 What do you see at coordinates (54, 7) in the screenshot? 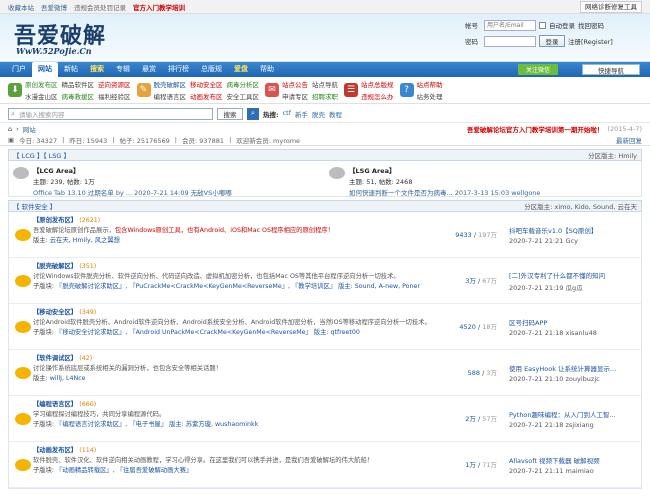
I see `weibo-link: 吾爱微博` at bounding box center [54, 7].